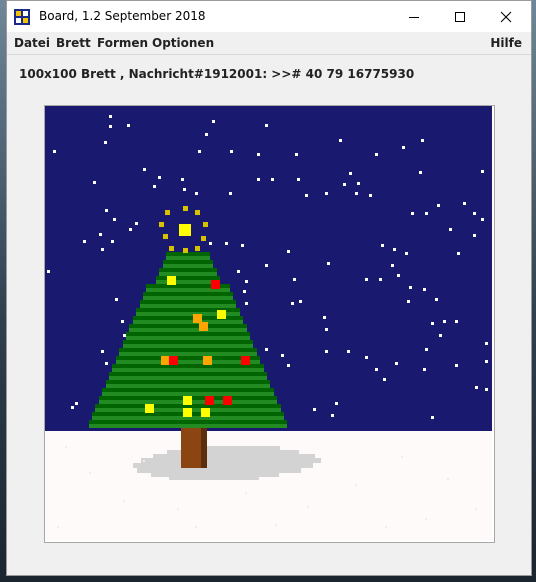 The image size is (536, 582). Describe the element at coordinates (22, 17) in the screenshot. I see `app-icon` at that location.